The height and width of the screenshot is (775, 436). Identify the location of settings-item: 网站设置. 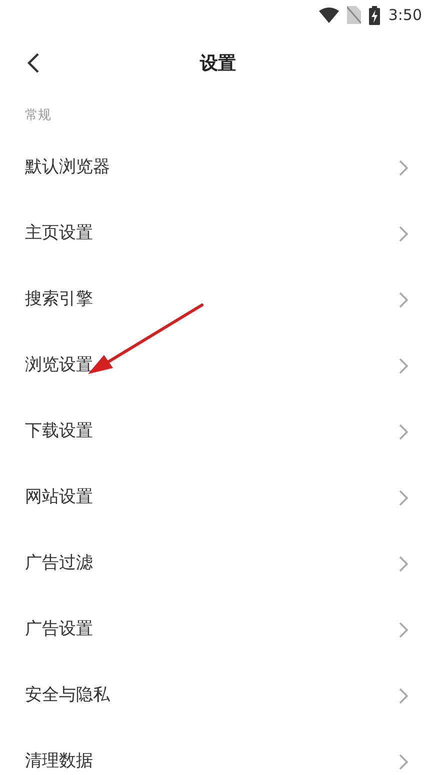
(218, 498).